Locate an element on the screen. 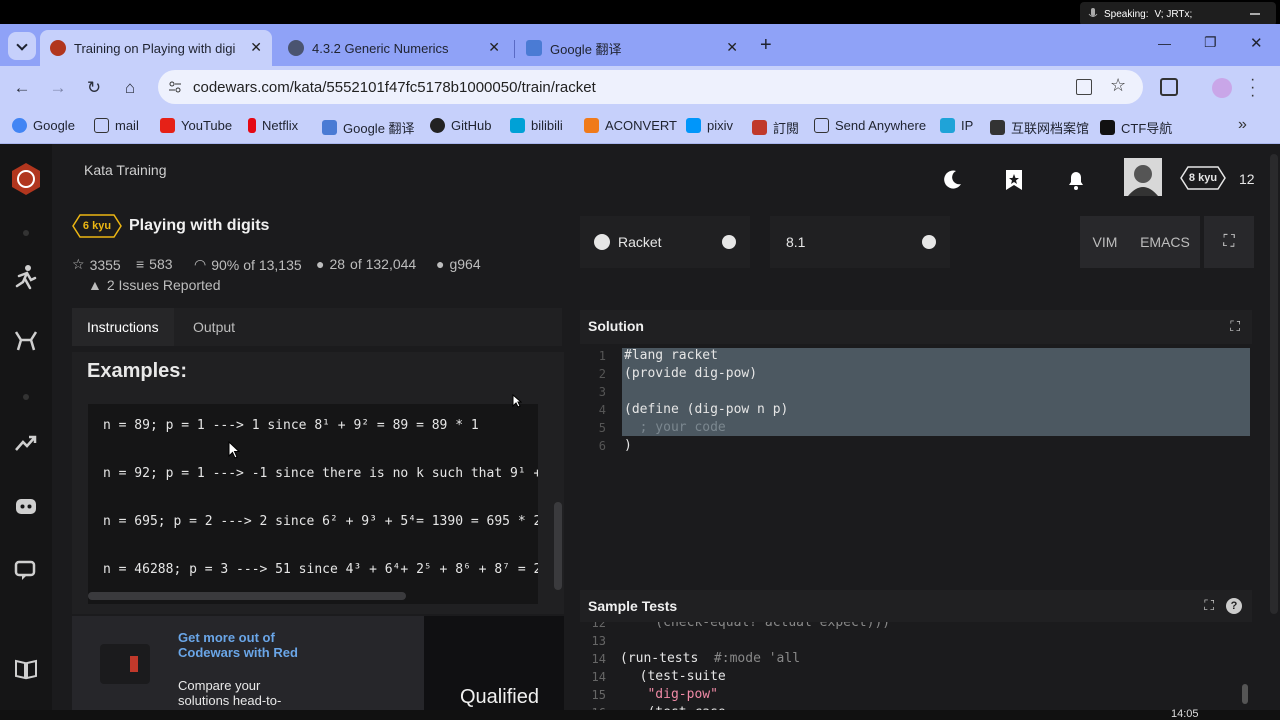  horizontal-scrollbar is located at coordinates (247, 596).